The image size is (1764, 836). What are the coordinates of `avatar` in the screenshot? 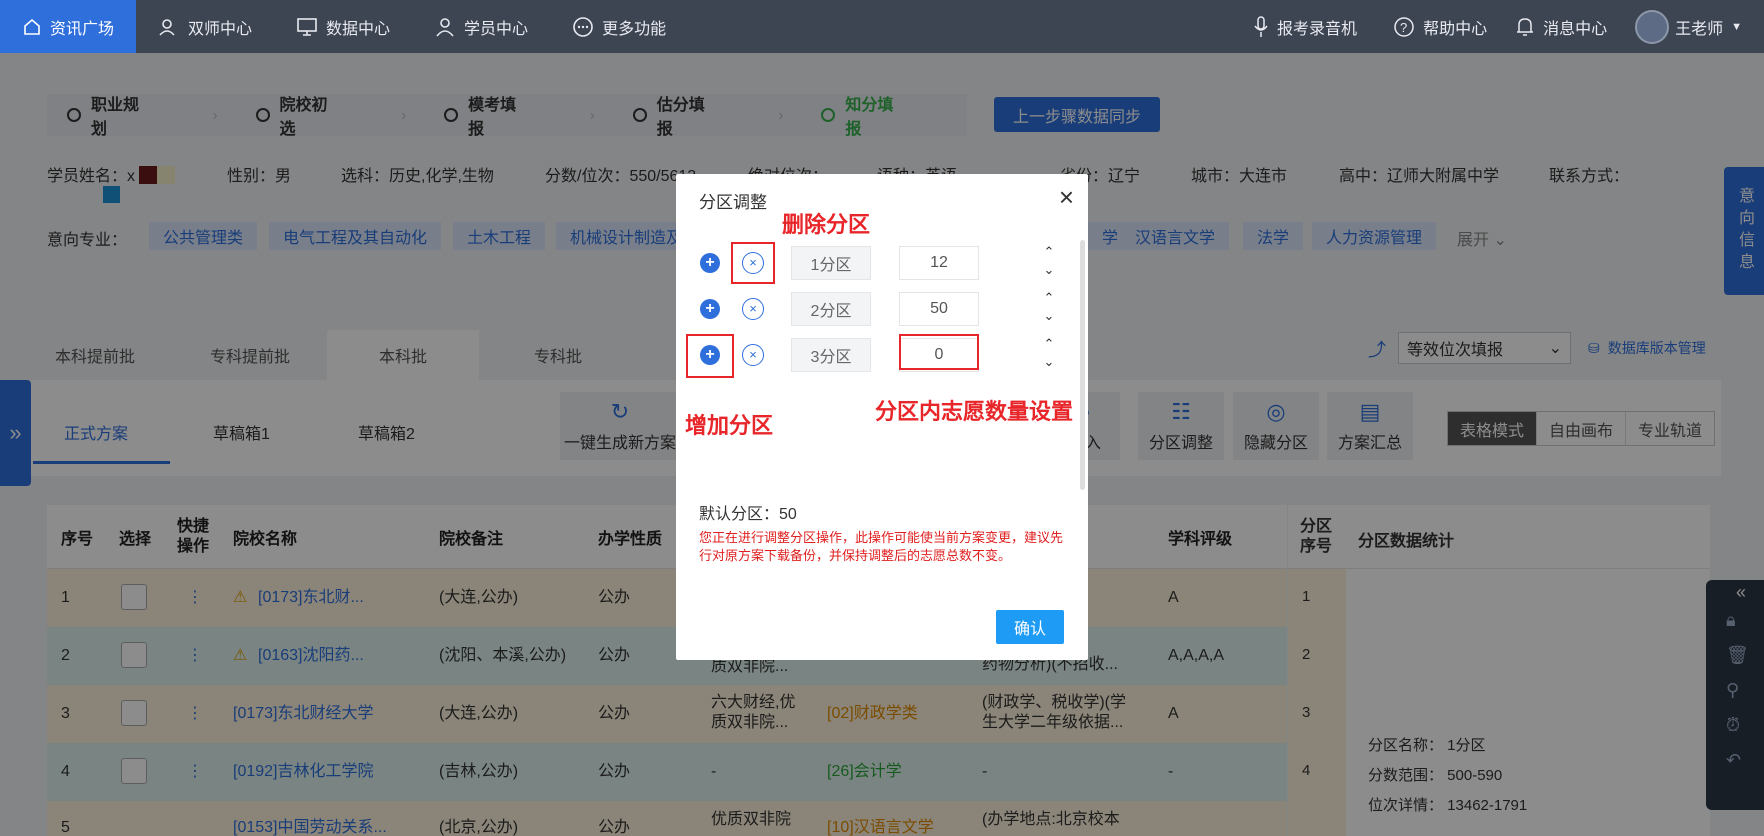 It's located at (1652, 26).